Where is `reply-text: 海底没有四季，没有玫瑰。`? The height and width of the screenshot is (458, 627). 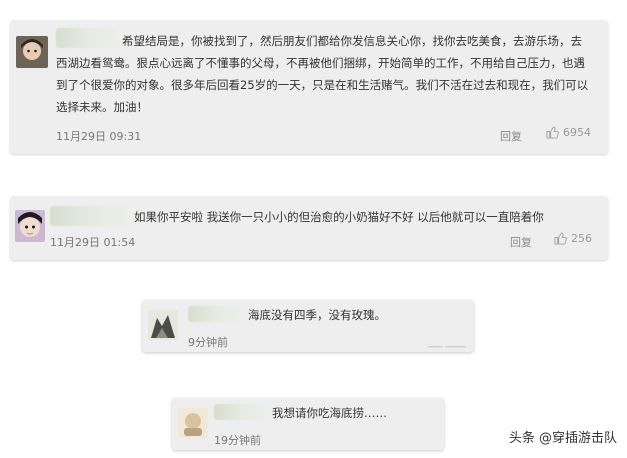
reply-text: 海底没有四季，没有玫瑰。 is located at coordinates (317, 315).